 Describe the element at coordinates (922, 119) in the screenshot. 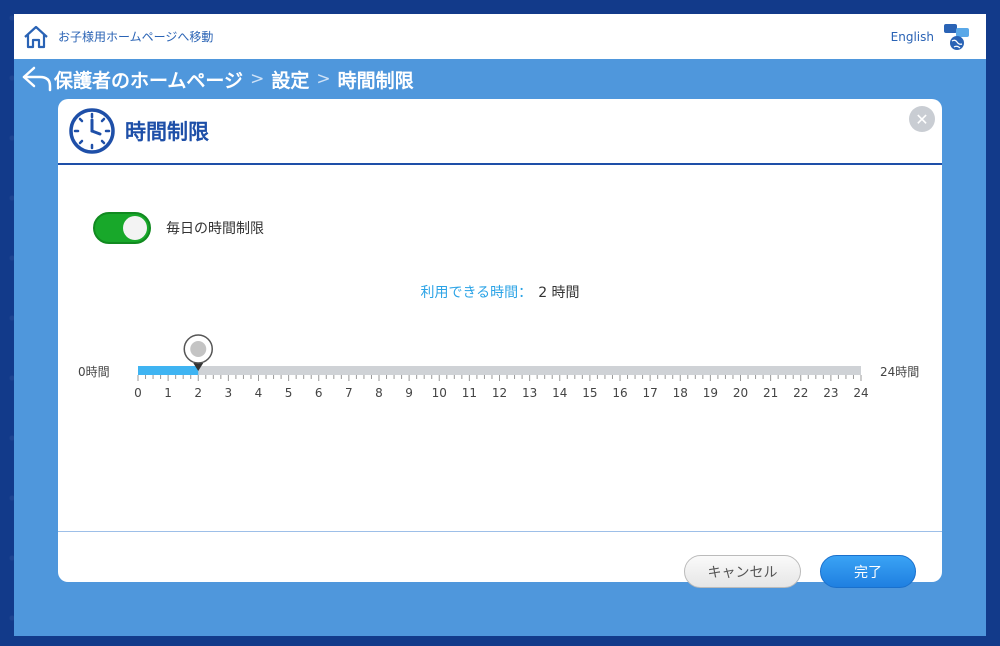

I see `close-button: ✕` at that location.